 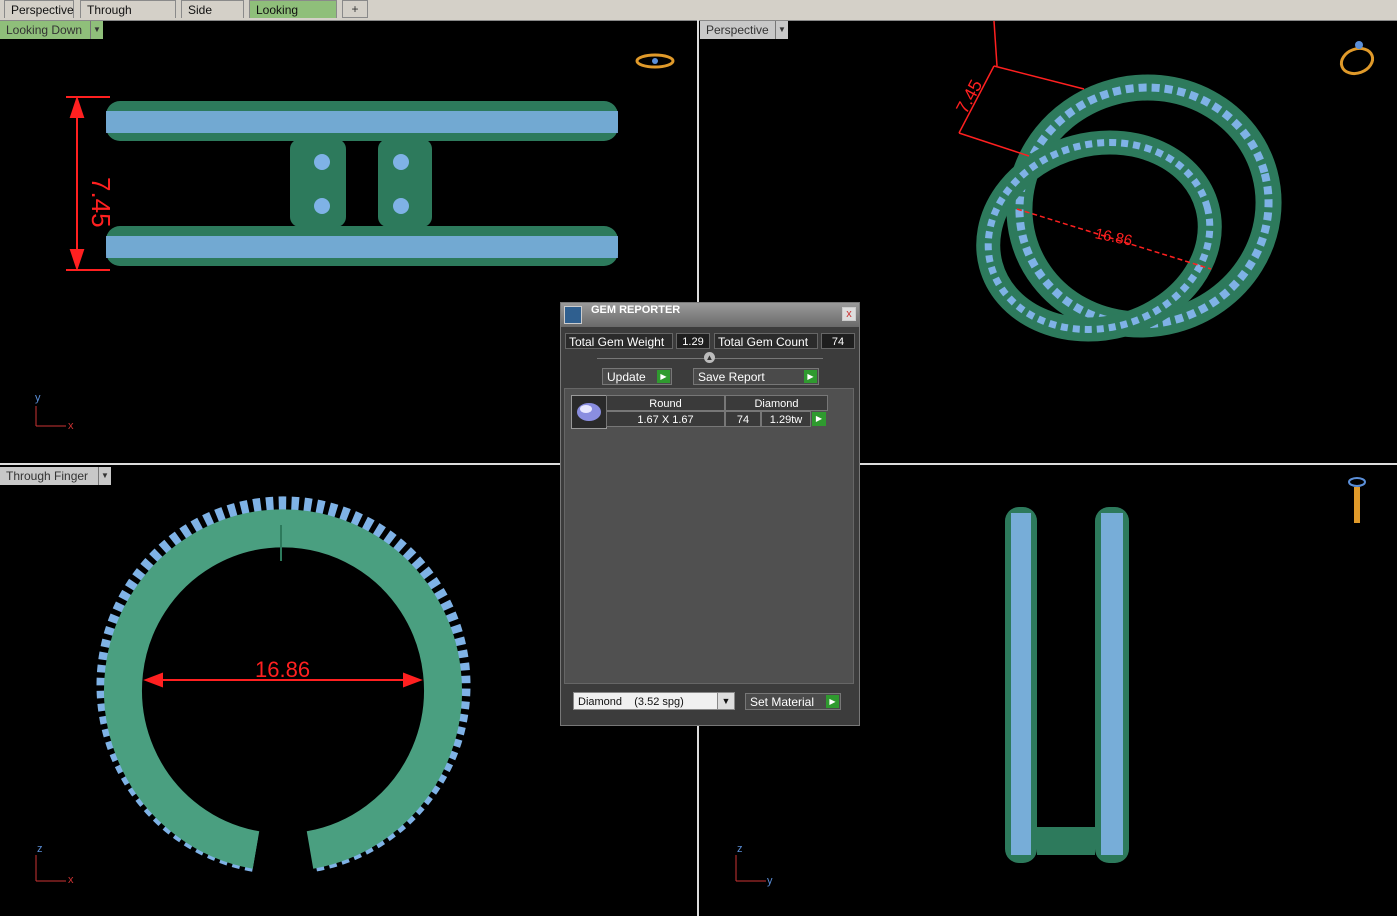 What do you see at coordinates (355, 9) in the screenshot?
I see `add-tab-button: +` at bounding box center [355, 9].